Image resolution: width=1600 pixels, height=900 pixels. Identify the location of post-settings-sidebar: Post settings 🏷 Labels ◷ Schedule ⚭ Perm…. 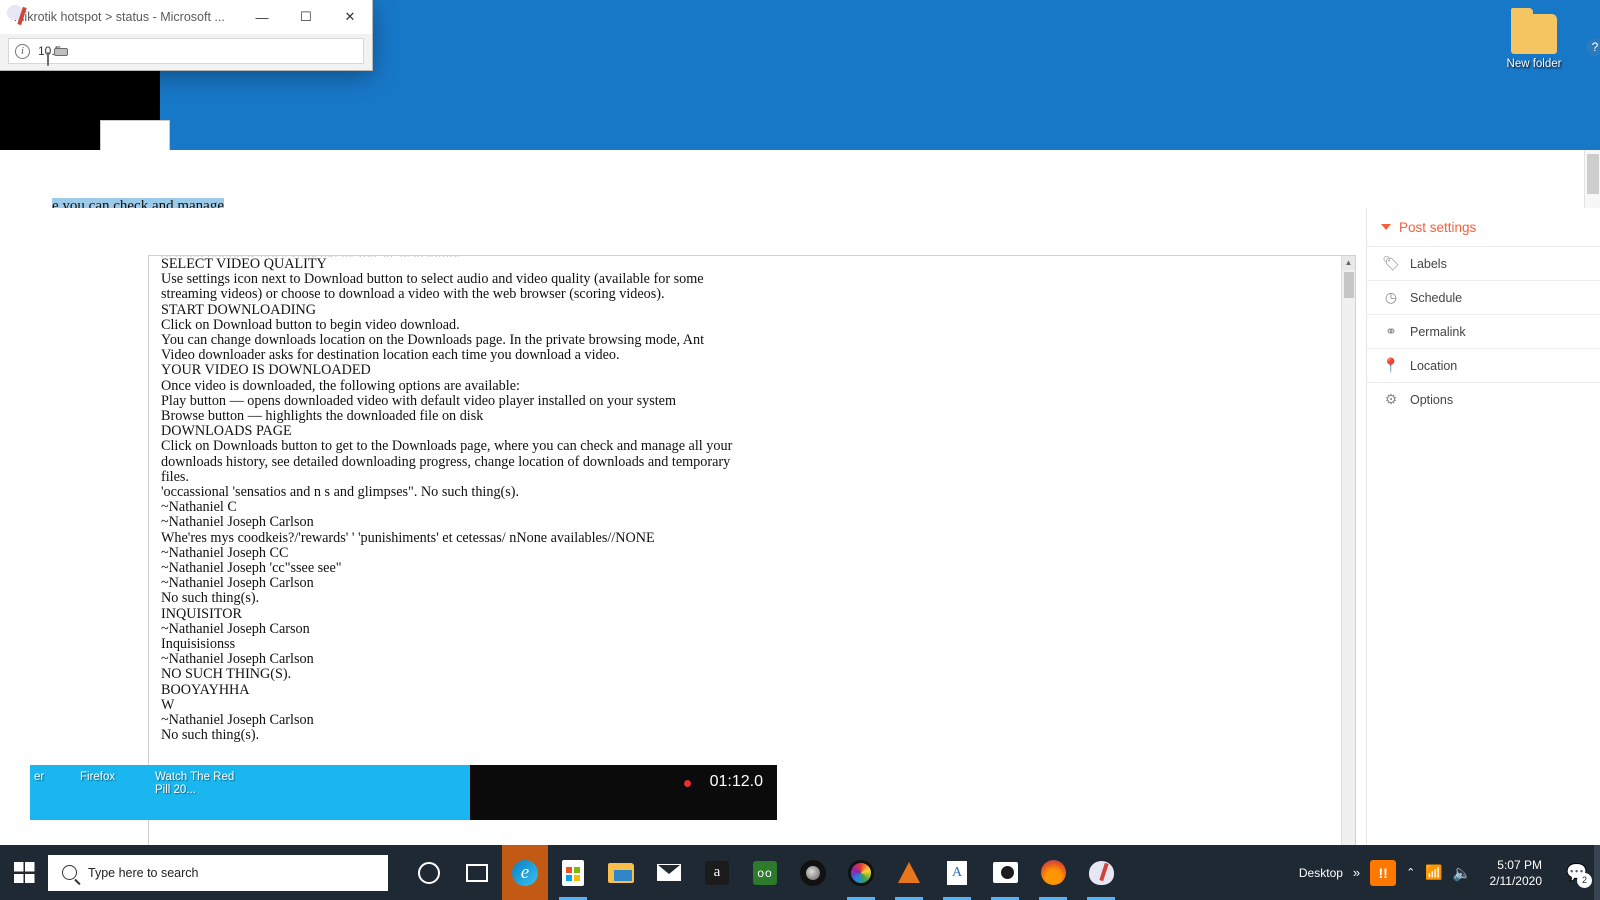
(1483, 554).